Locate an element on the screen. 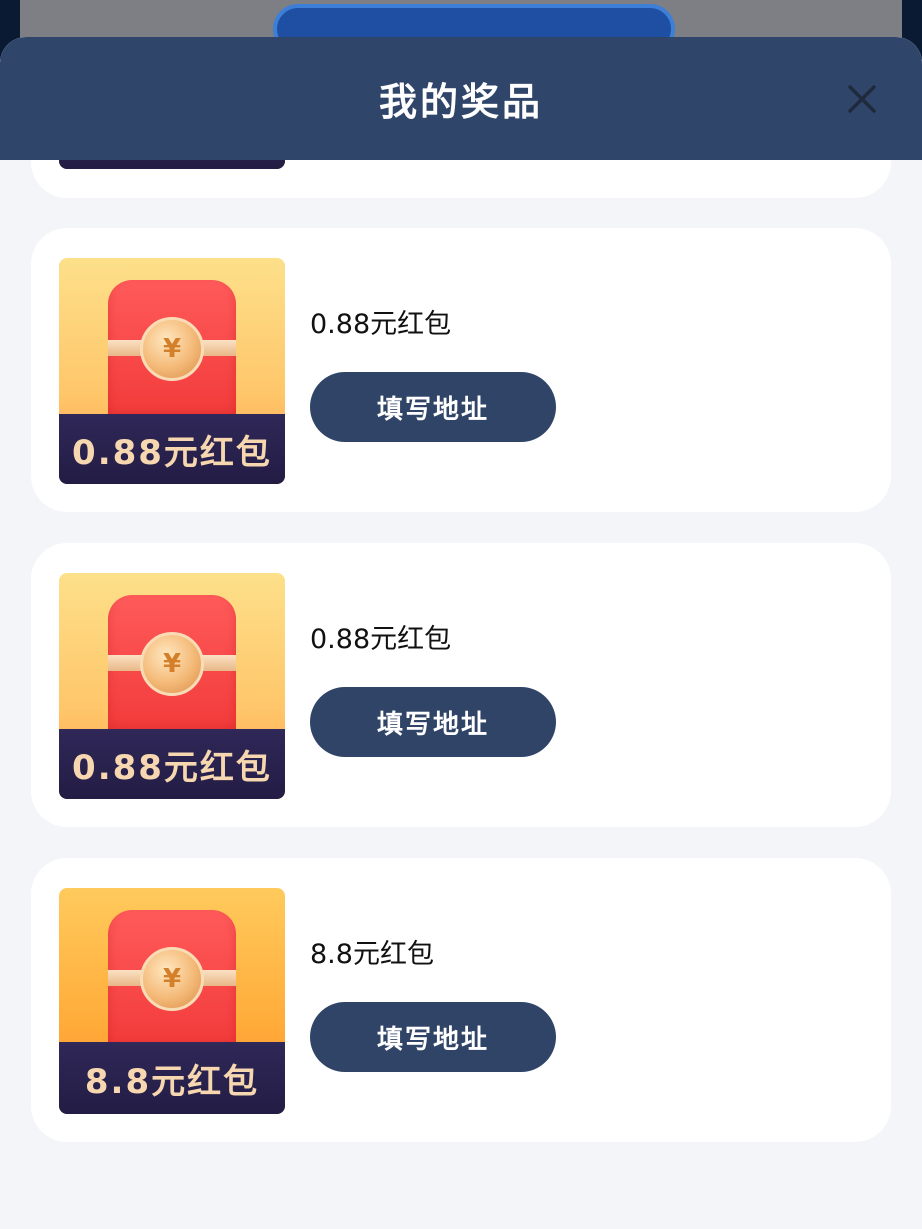 The height and width of the screenshot is (1229, 922). close-icon is located at coordinates (862, 99).